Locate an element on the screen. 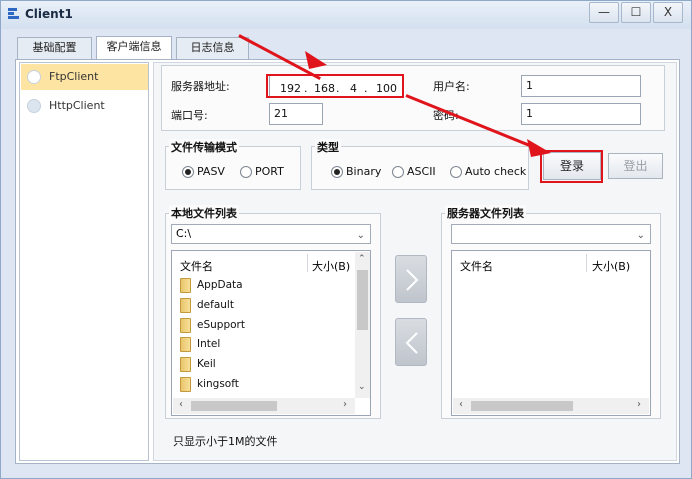 This screenshot has width=692, height=479. local-path-select: C:\ ⌄ is located at coordinates (271, 234).